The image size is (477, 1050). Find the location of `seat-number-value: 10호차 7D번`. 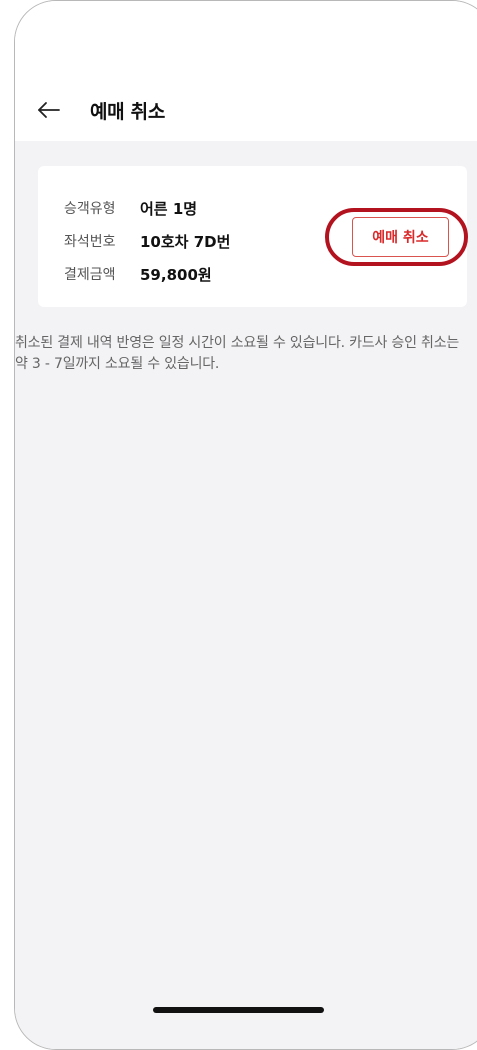

seat-number-value: 10호차 7D번 is located at coordinates (185, 241).